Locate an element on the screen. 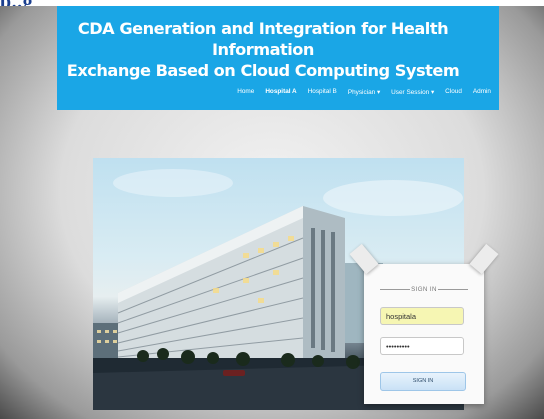 The width and height of the screenshot is (544, 419). nav-item-cloud: Cloud is located at coordinates (453, 92).